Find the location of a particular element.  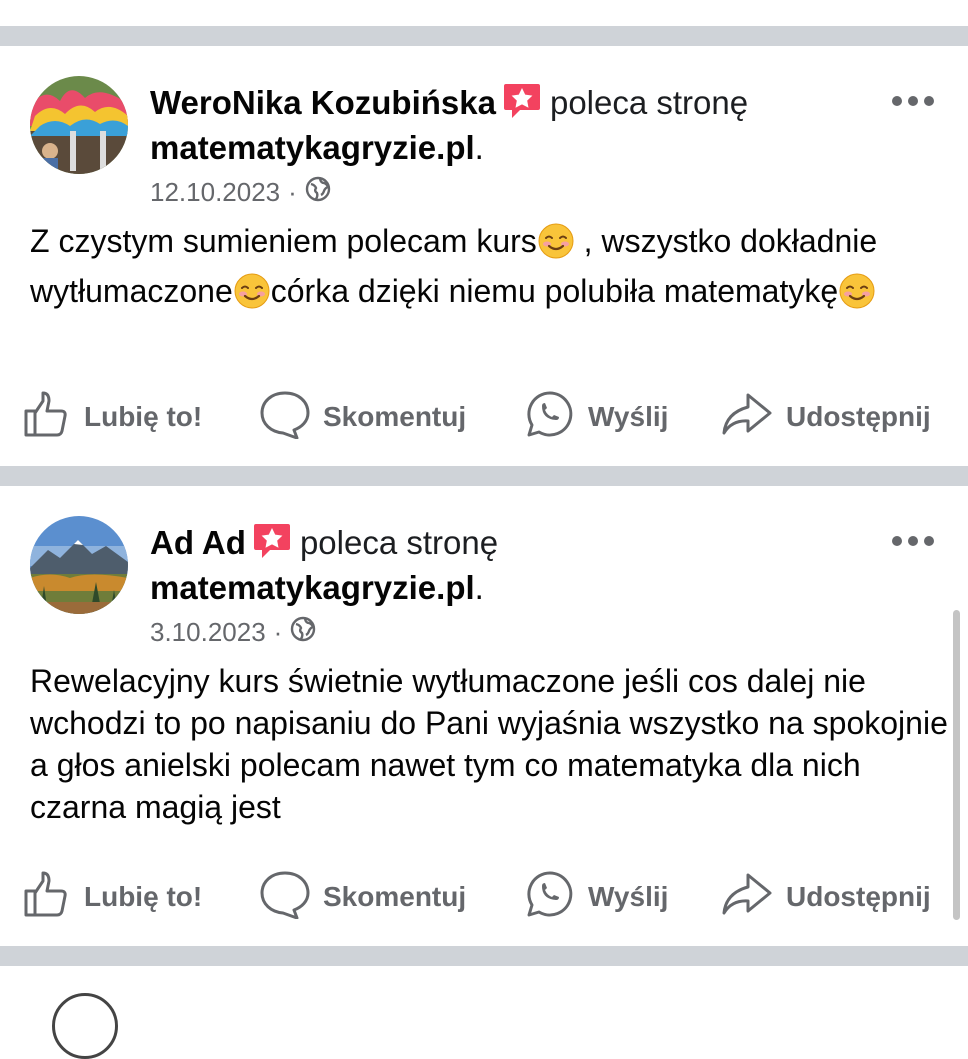

post-header-line: Ad Ad poleca stronę is located at coordinates (324, 544).